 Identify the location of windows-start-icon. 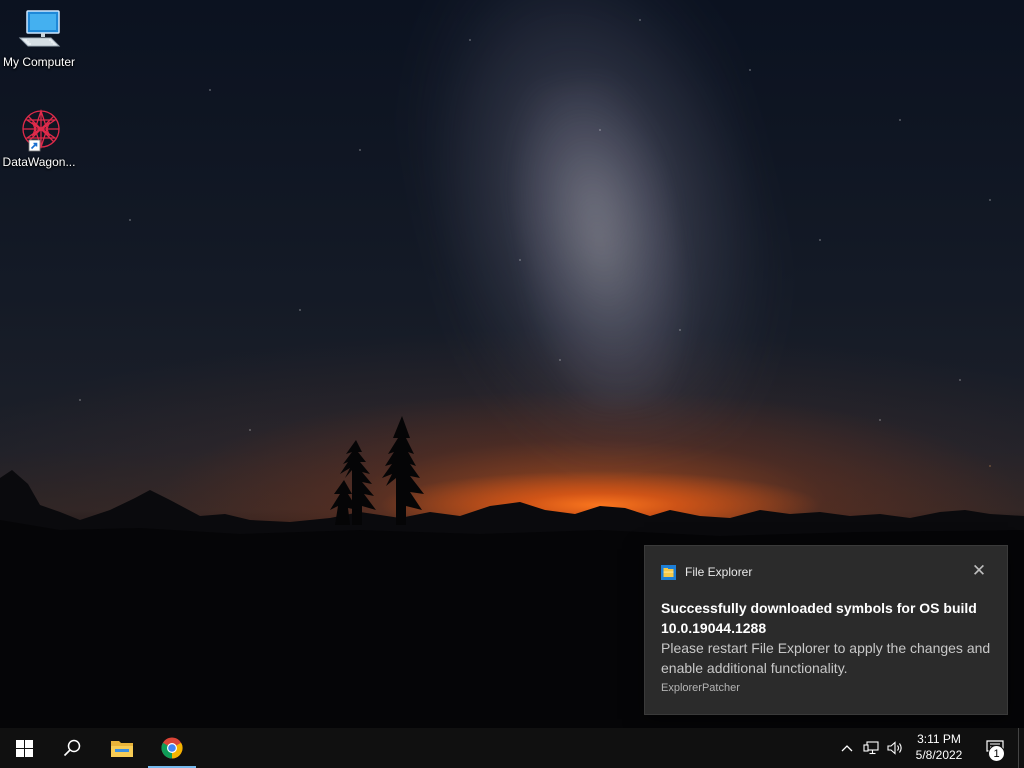
(24, 748).